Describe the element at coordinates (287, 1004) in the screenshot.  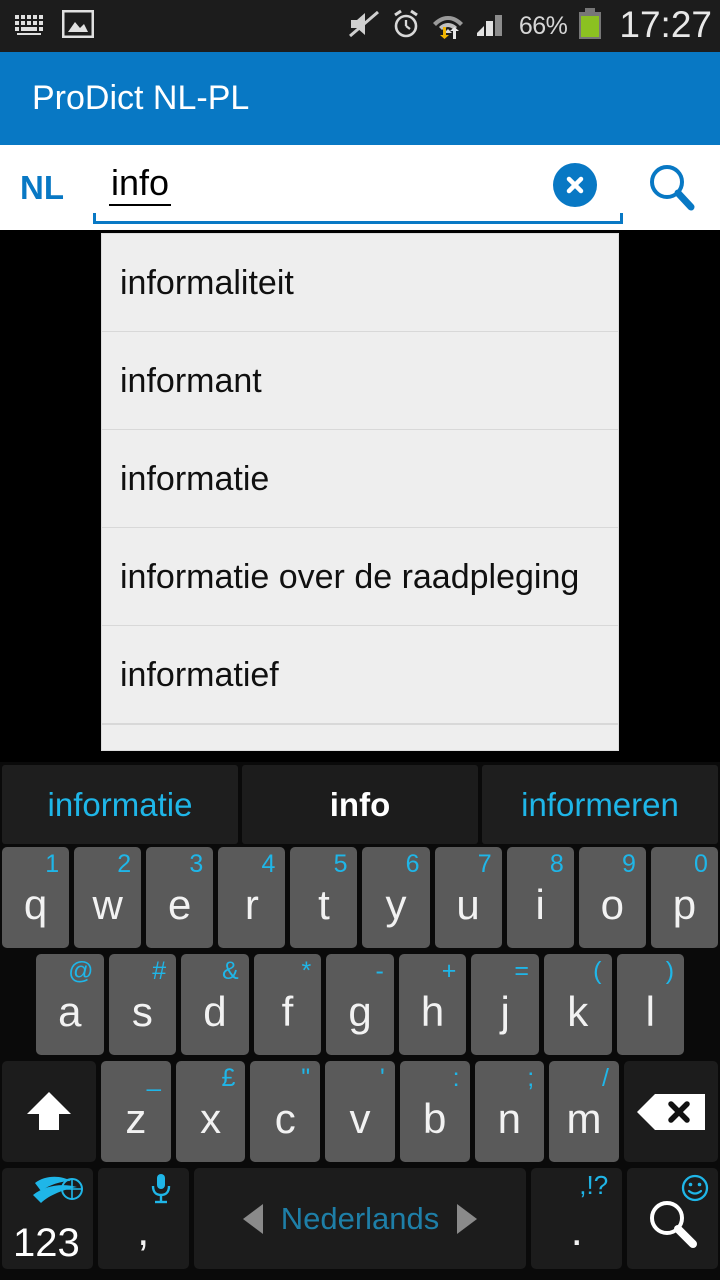
I see `key-f: * f` at that location.